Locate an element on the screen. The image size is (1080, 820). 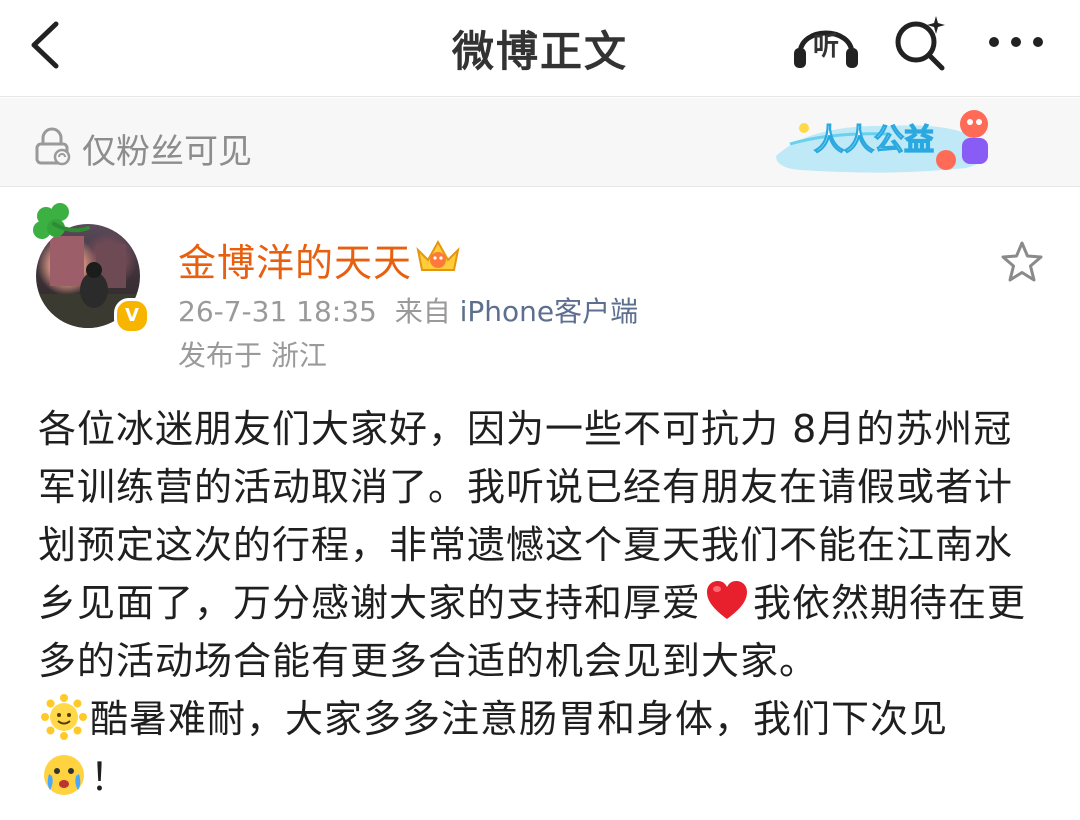
post-meta: 26-7-31 18:35 来自 iPhone客户端 is located at coordinates (408, 310).